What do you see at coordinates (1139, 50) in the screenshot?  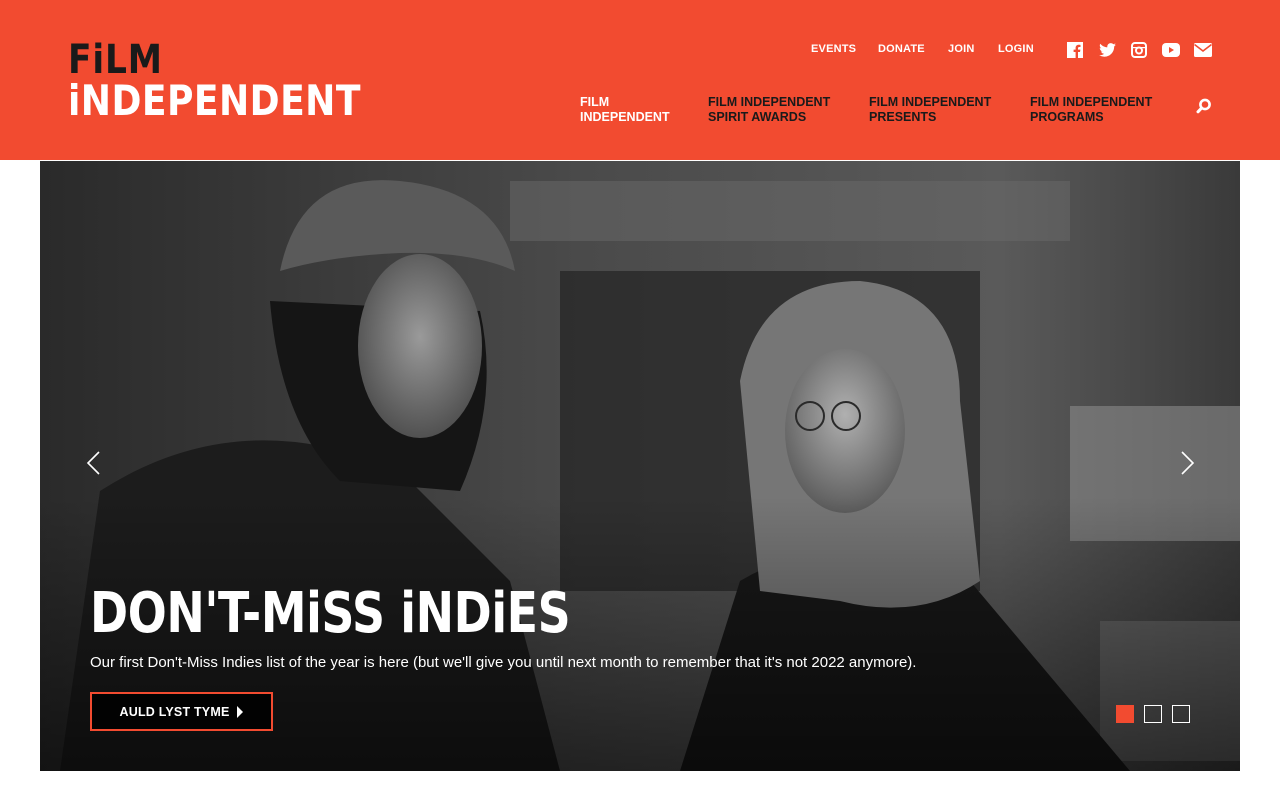 I see `instagram-icon` at bounding box center [1139, 50].